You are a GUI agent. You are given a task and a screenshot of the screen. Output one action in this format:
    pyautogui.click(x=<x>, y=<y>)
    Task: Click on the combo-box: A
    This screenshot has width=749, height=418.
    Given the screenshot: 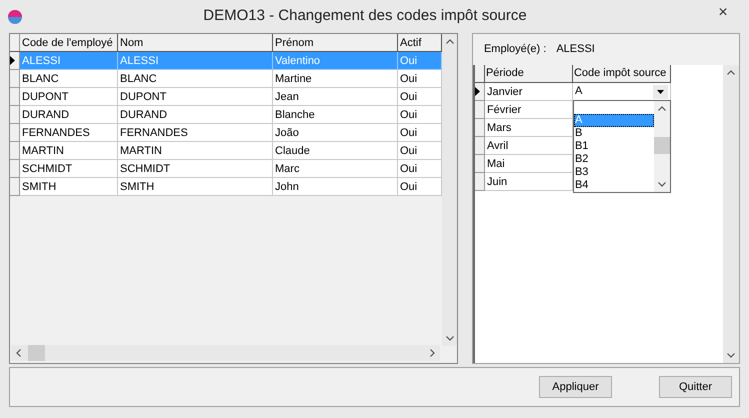 What is the action you would take?
    pyautogui.click(x=621, y=92)
    